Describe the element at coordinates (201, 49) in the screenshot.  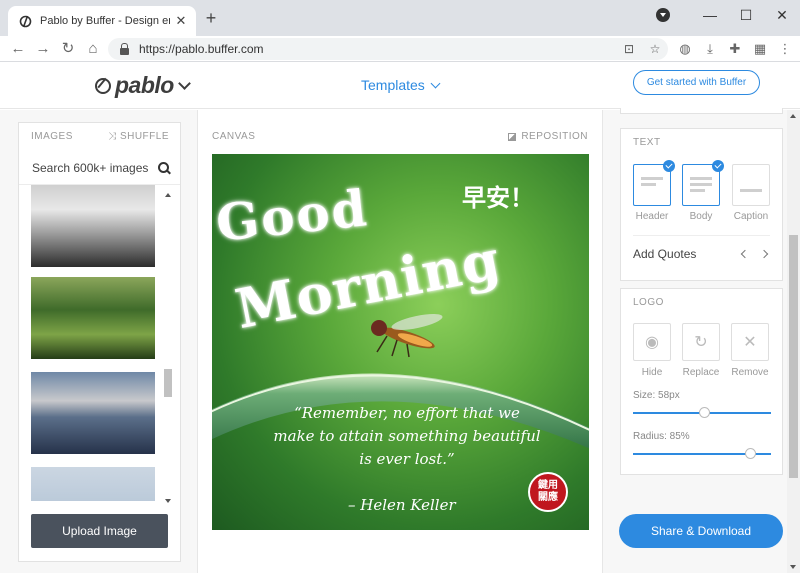
I see `url-text: https://pablo.buffer.com` at that location.